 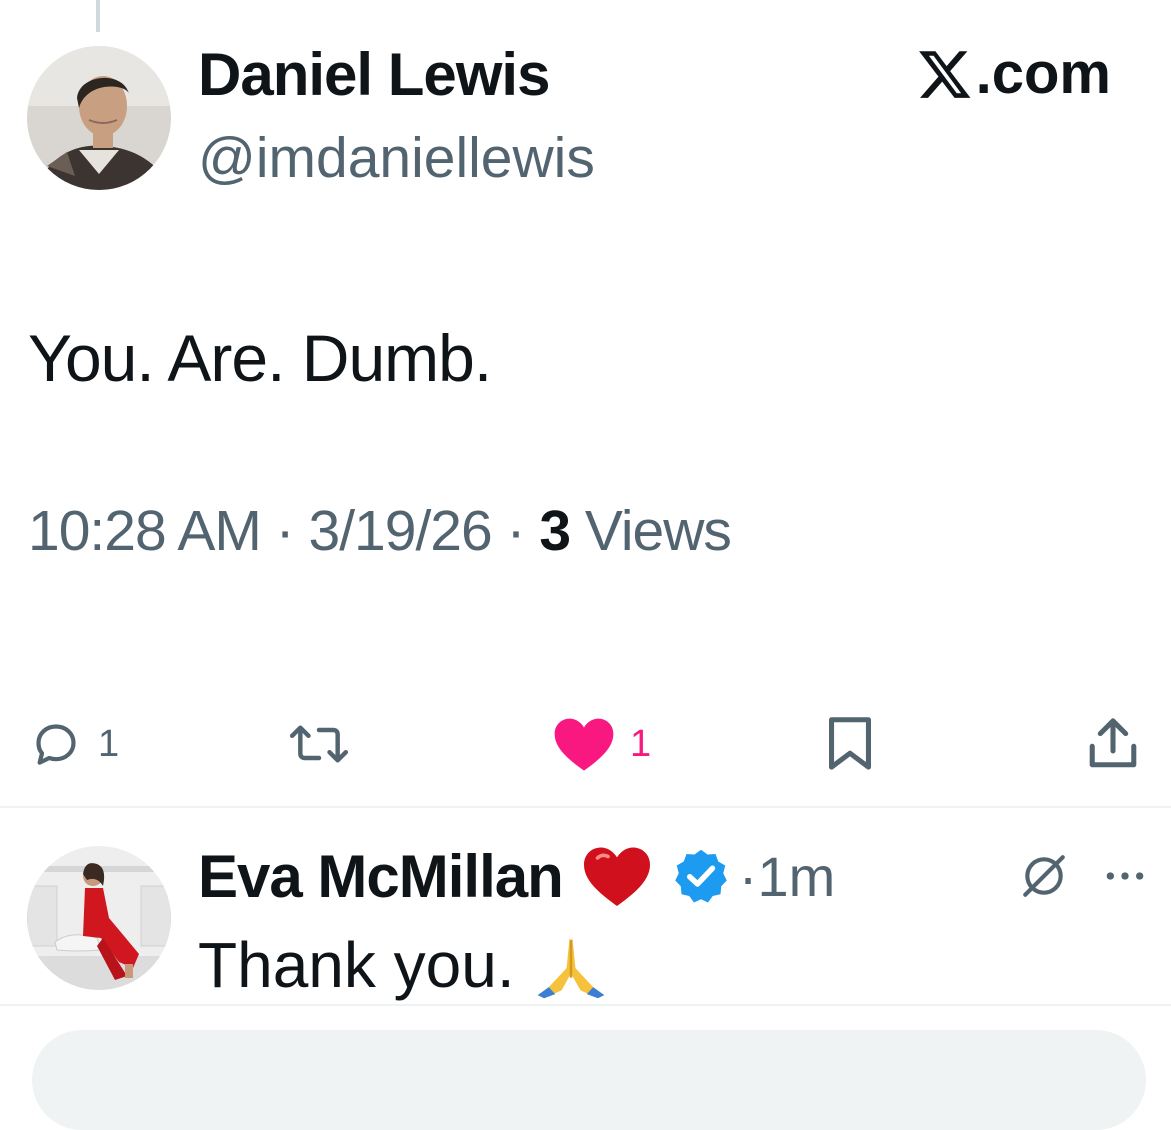 I want to click on folded-hands-emoji-icon, so click(x=570, y=967).